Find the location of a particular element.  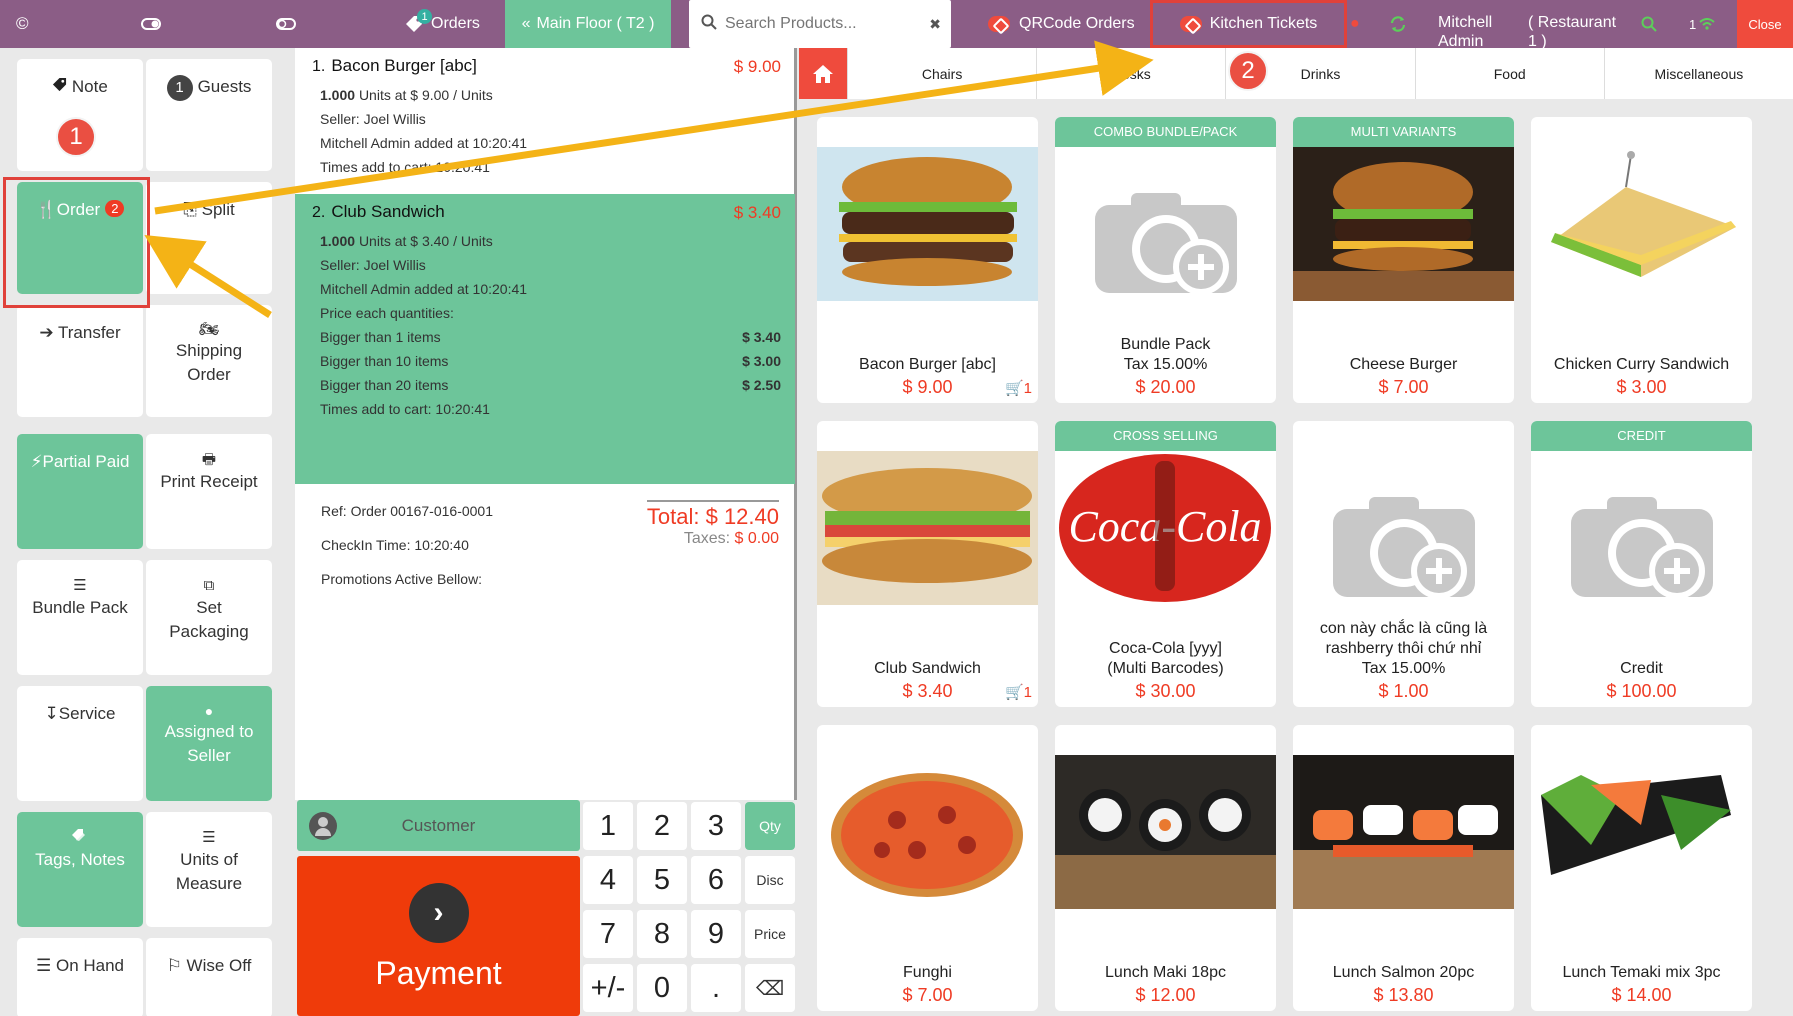

numpad-key-3: 3 is located at coordinates (716, 826).